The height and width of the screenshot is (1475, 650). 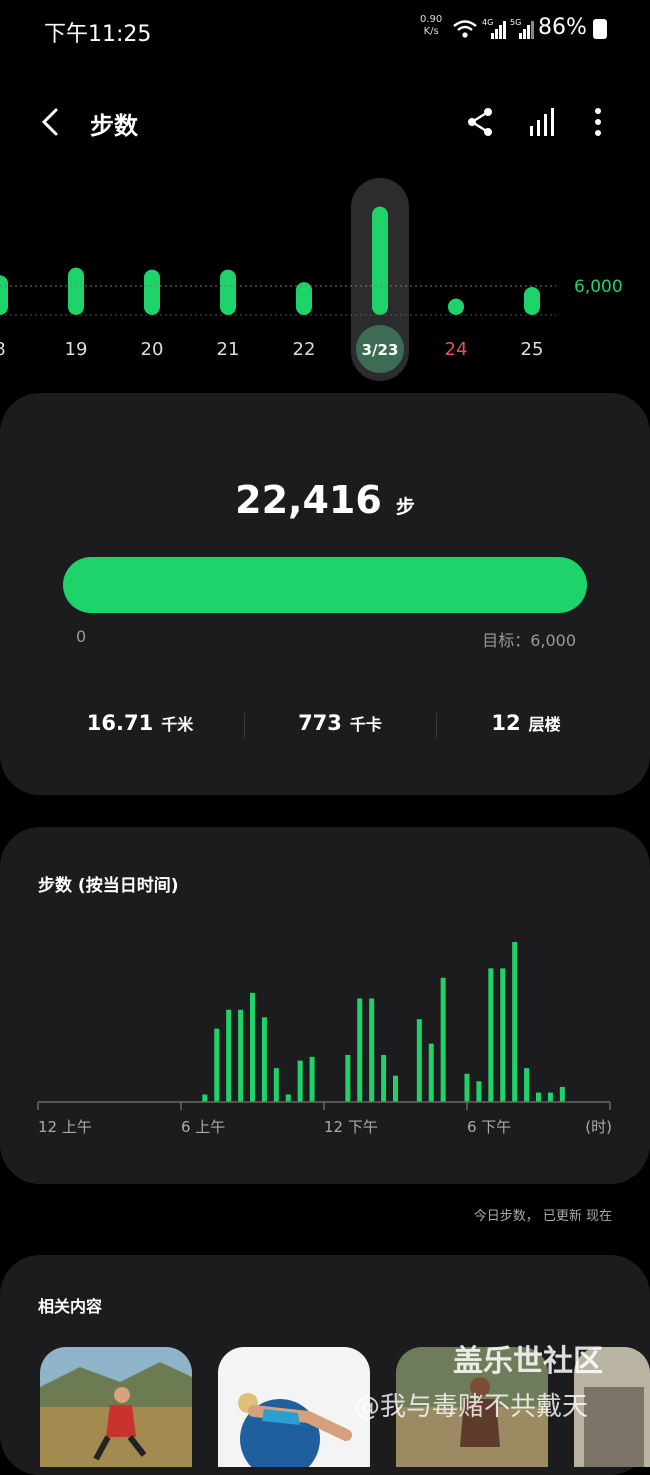 I want to click on goal-progress-fill, so click(x=325, y=585).